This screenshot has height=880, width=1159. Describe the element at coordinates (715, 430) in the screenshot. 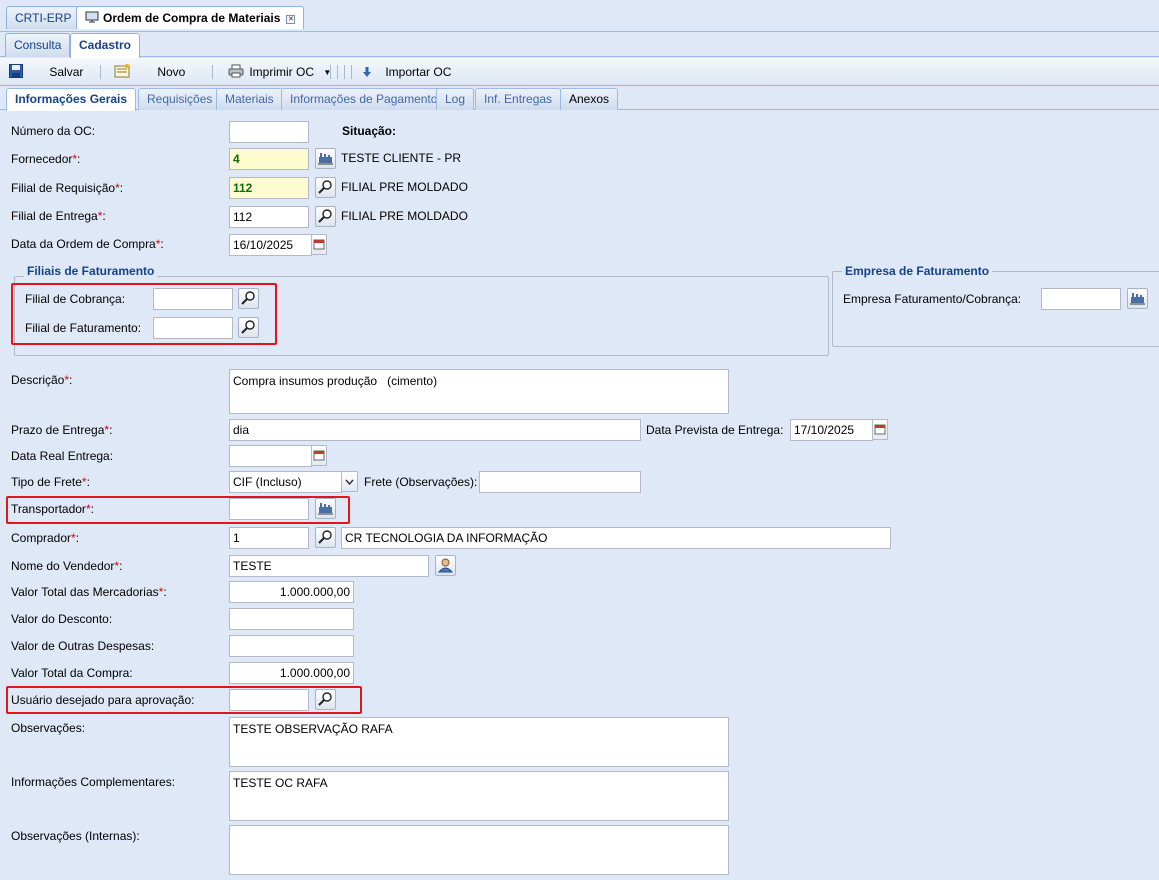

I see `data-prevista-label: Data Prevista de Entrega:` at that location.